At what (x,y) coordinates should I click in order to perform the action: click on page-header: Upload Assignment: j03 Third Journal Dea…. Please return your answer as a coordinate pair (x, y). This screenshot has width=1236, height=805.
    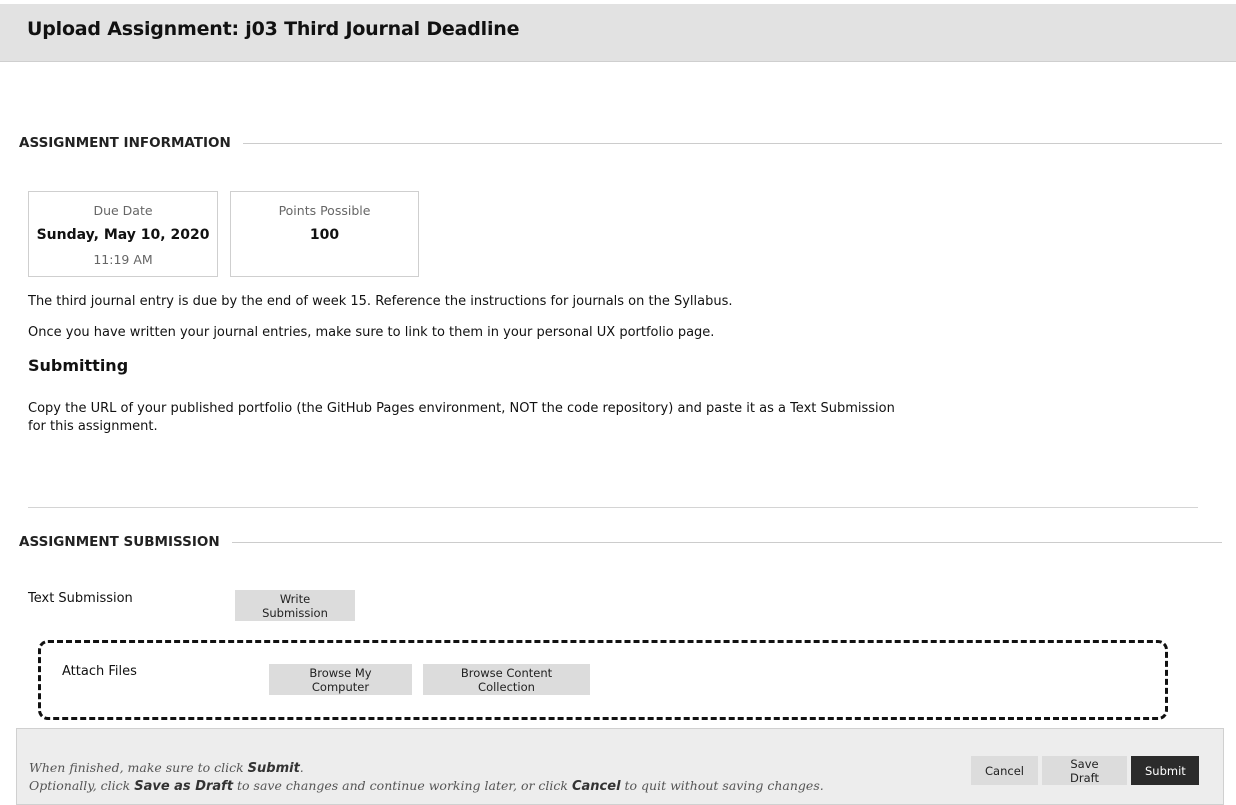
    Looking at the image, I should click on (618, 33).